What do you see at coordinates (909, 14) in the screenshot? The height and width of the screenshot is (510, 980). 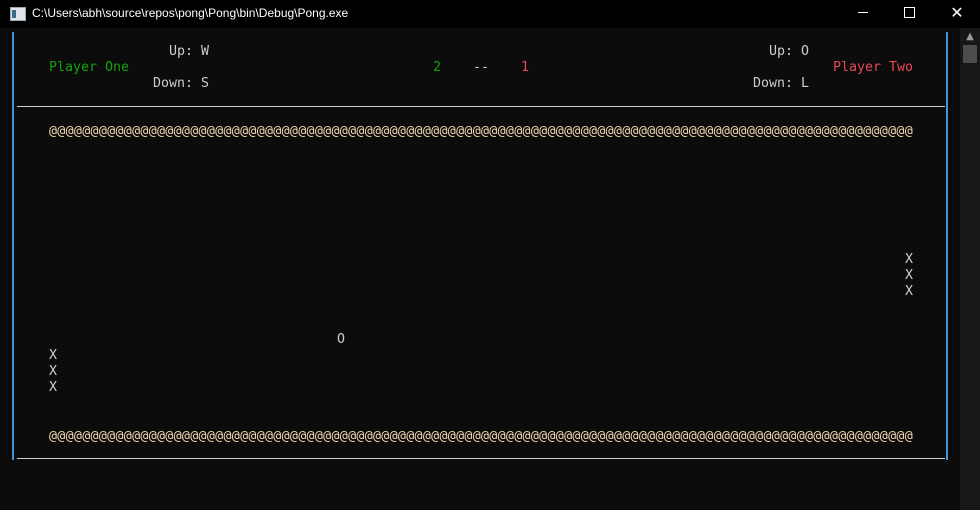 I see `maximize-button` at bounding box center [909, 14].